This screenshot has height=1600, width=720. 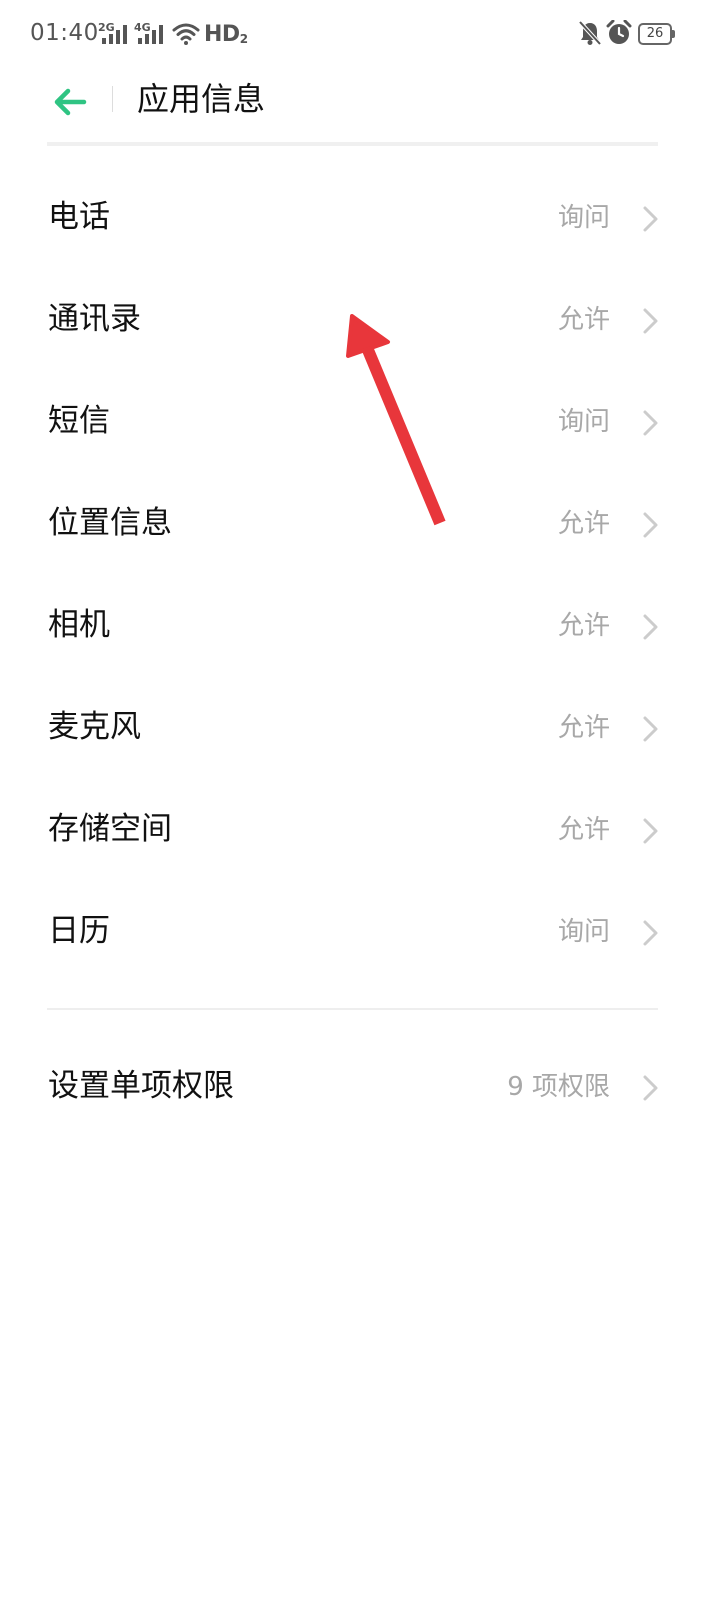 I want to click on section-divider, so click(x=352, y=1009).